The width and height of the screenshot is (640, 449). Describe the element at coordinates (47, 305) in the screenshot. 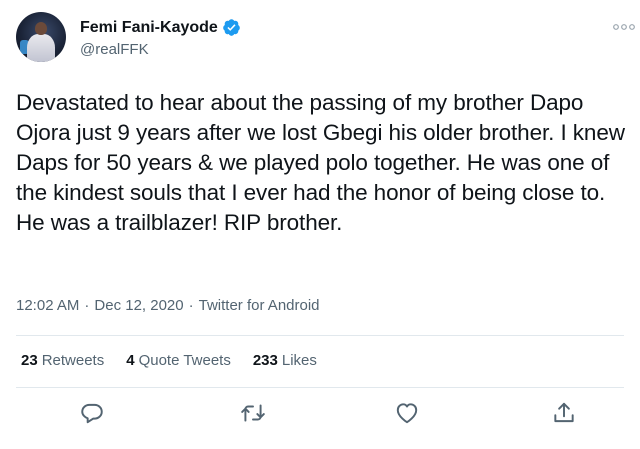

I see `tweet-time: 12:02 AM` at that location.